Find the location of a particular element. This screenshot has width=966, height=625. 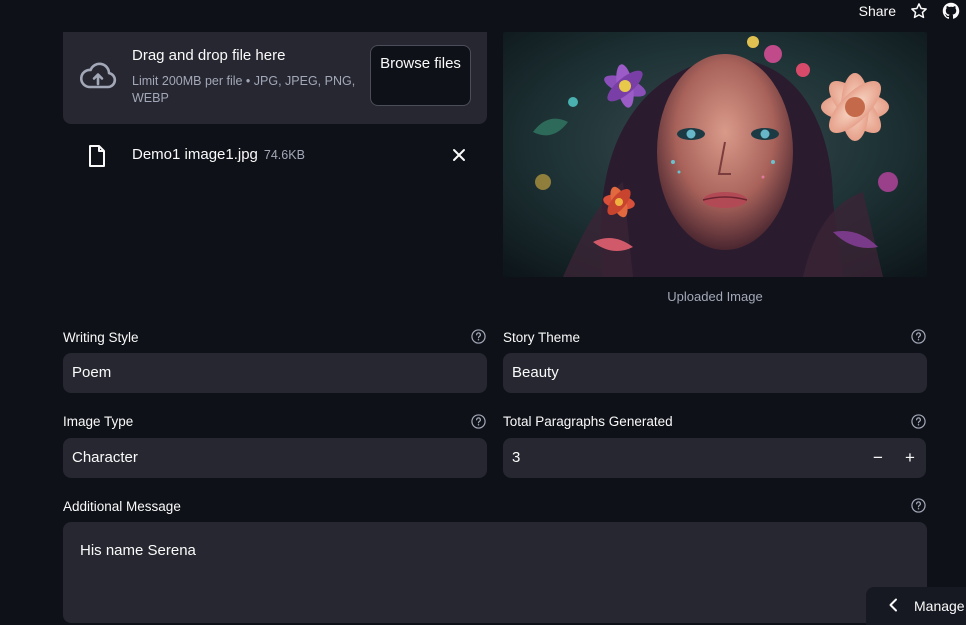

uploaded-file-row: Demo1 image1.jpg 74.6KB is located at coordinates (275, 155).